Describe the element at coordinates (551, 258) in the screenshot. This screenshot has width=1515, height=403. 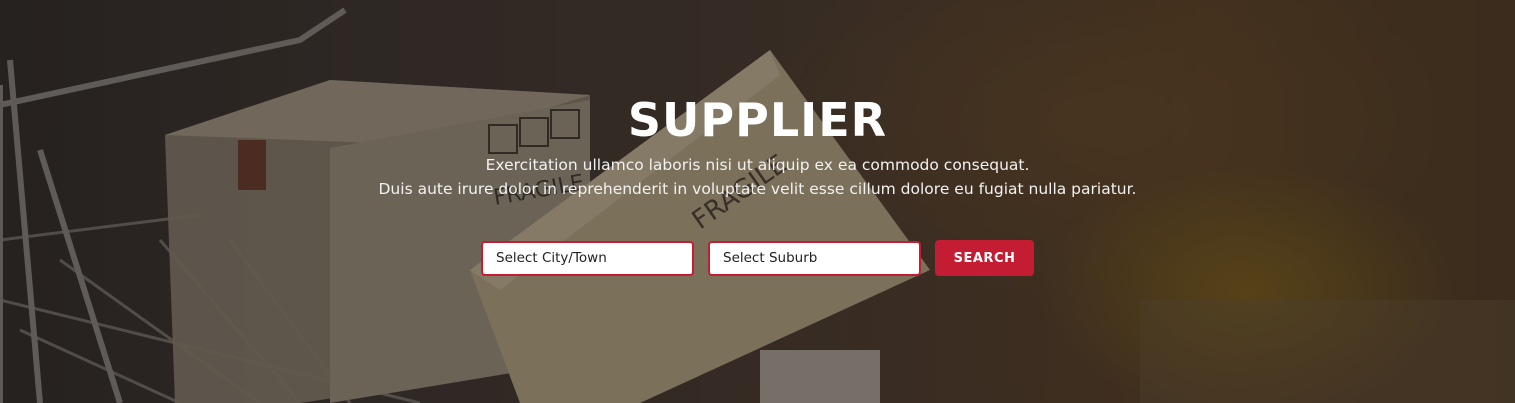
I see `city-town-select-value: Select City/Town` at that location.